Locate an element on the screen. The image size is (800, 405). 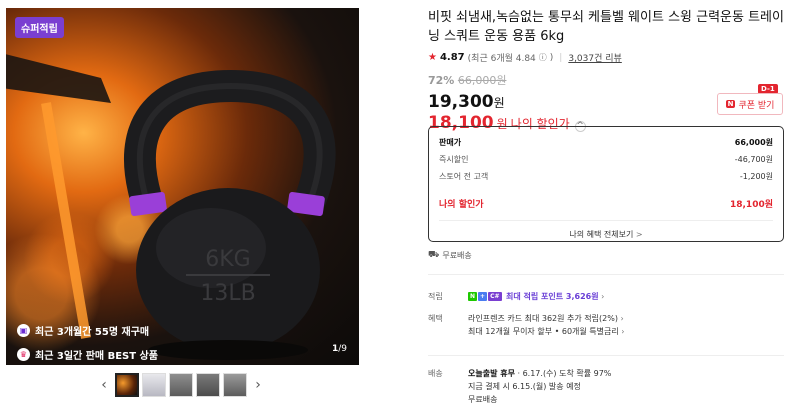
truck-icon: ⛟ is located at coordinates (434, 255).